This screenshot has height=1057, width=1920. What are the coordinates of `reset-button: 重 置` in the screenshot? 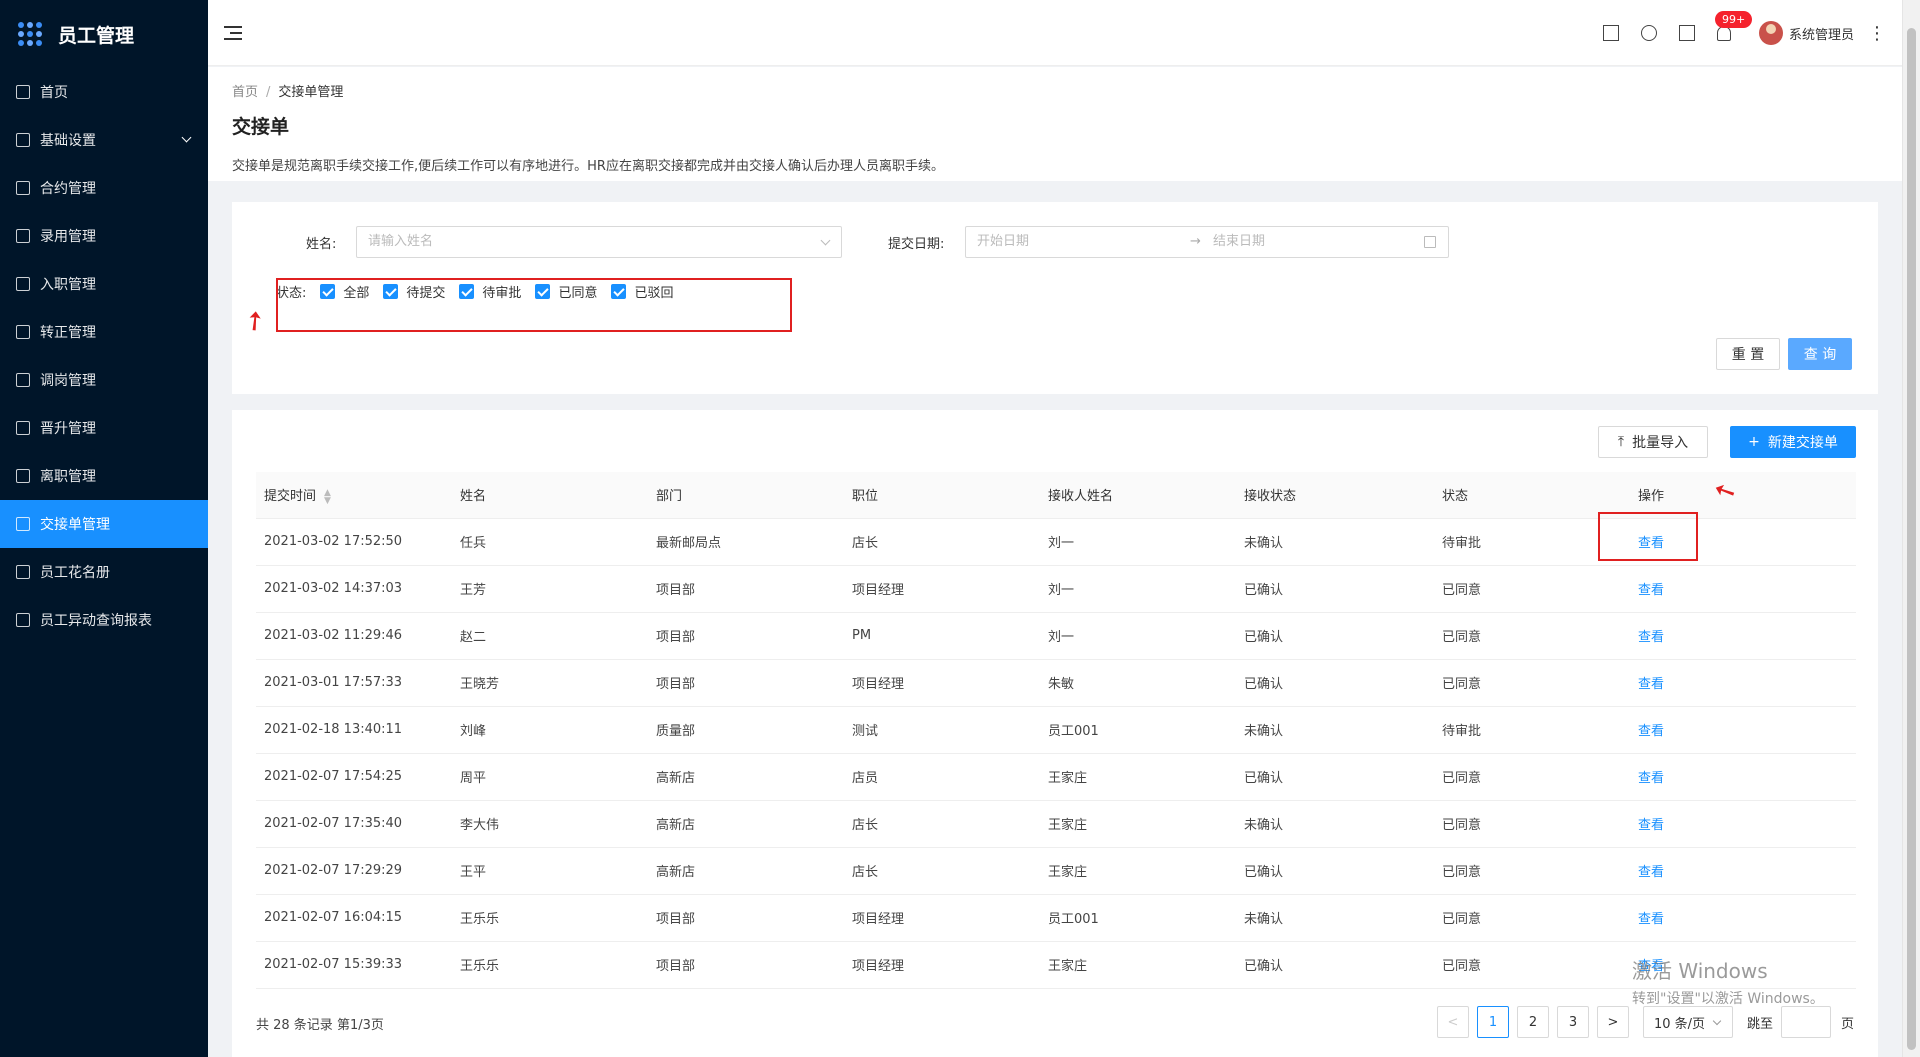 It's located at (1748, 354).